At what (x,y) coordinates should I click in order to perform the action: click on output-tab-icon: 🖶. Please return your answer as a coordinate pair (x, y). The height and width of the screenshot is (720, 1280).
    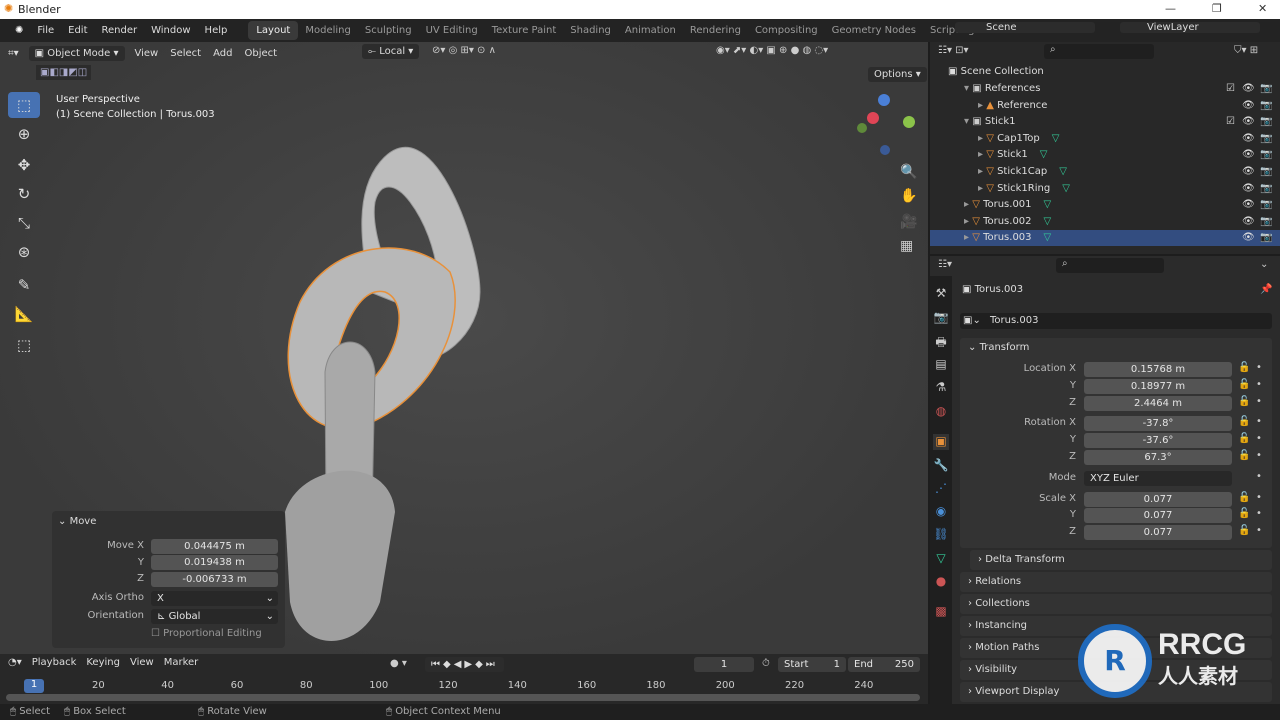
    Looking at the image, I should click on (941, 341).